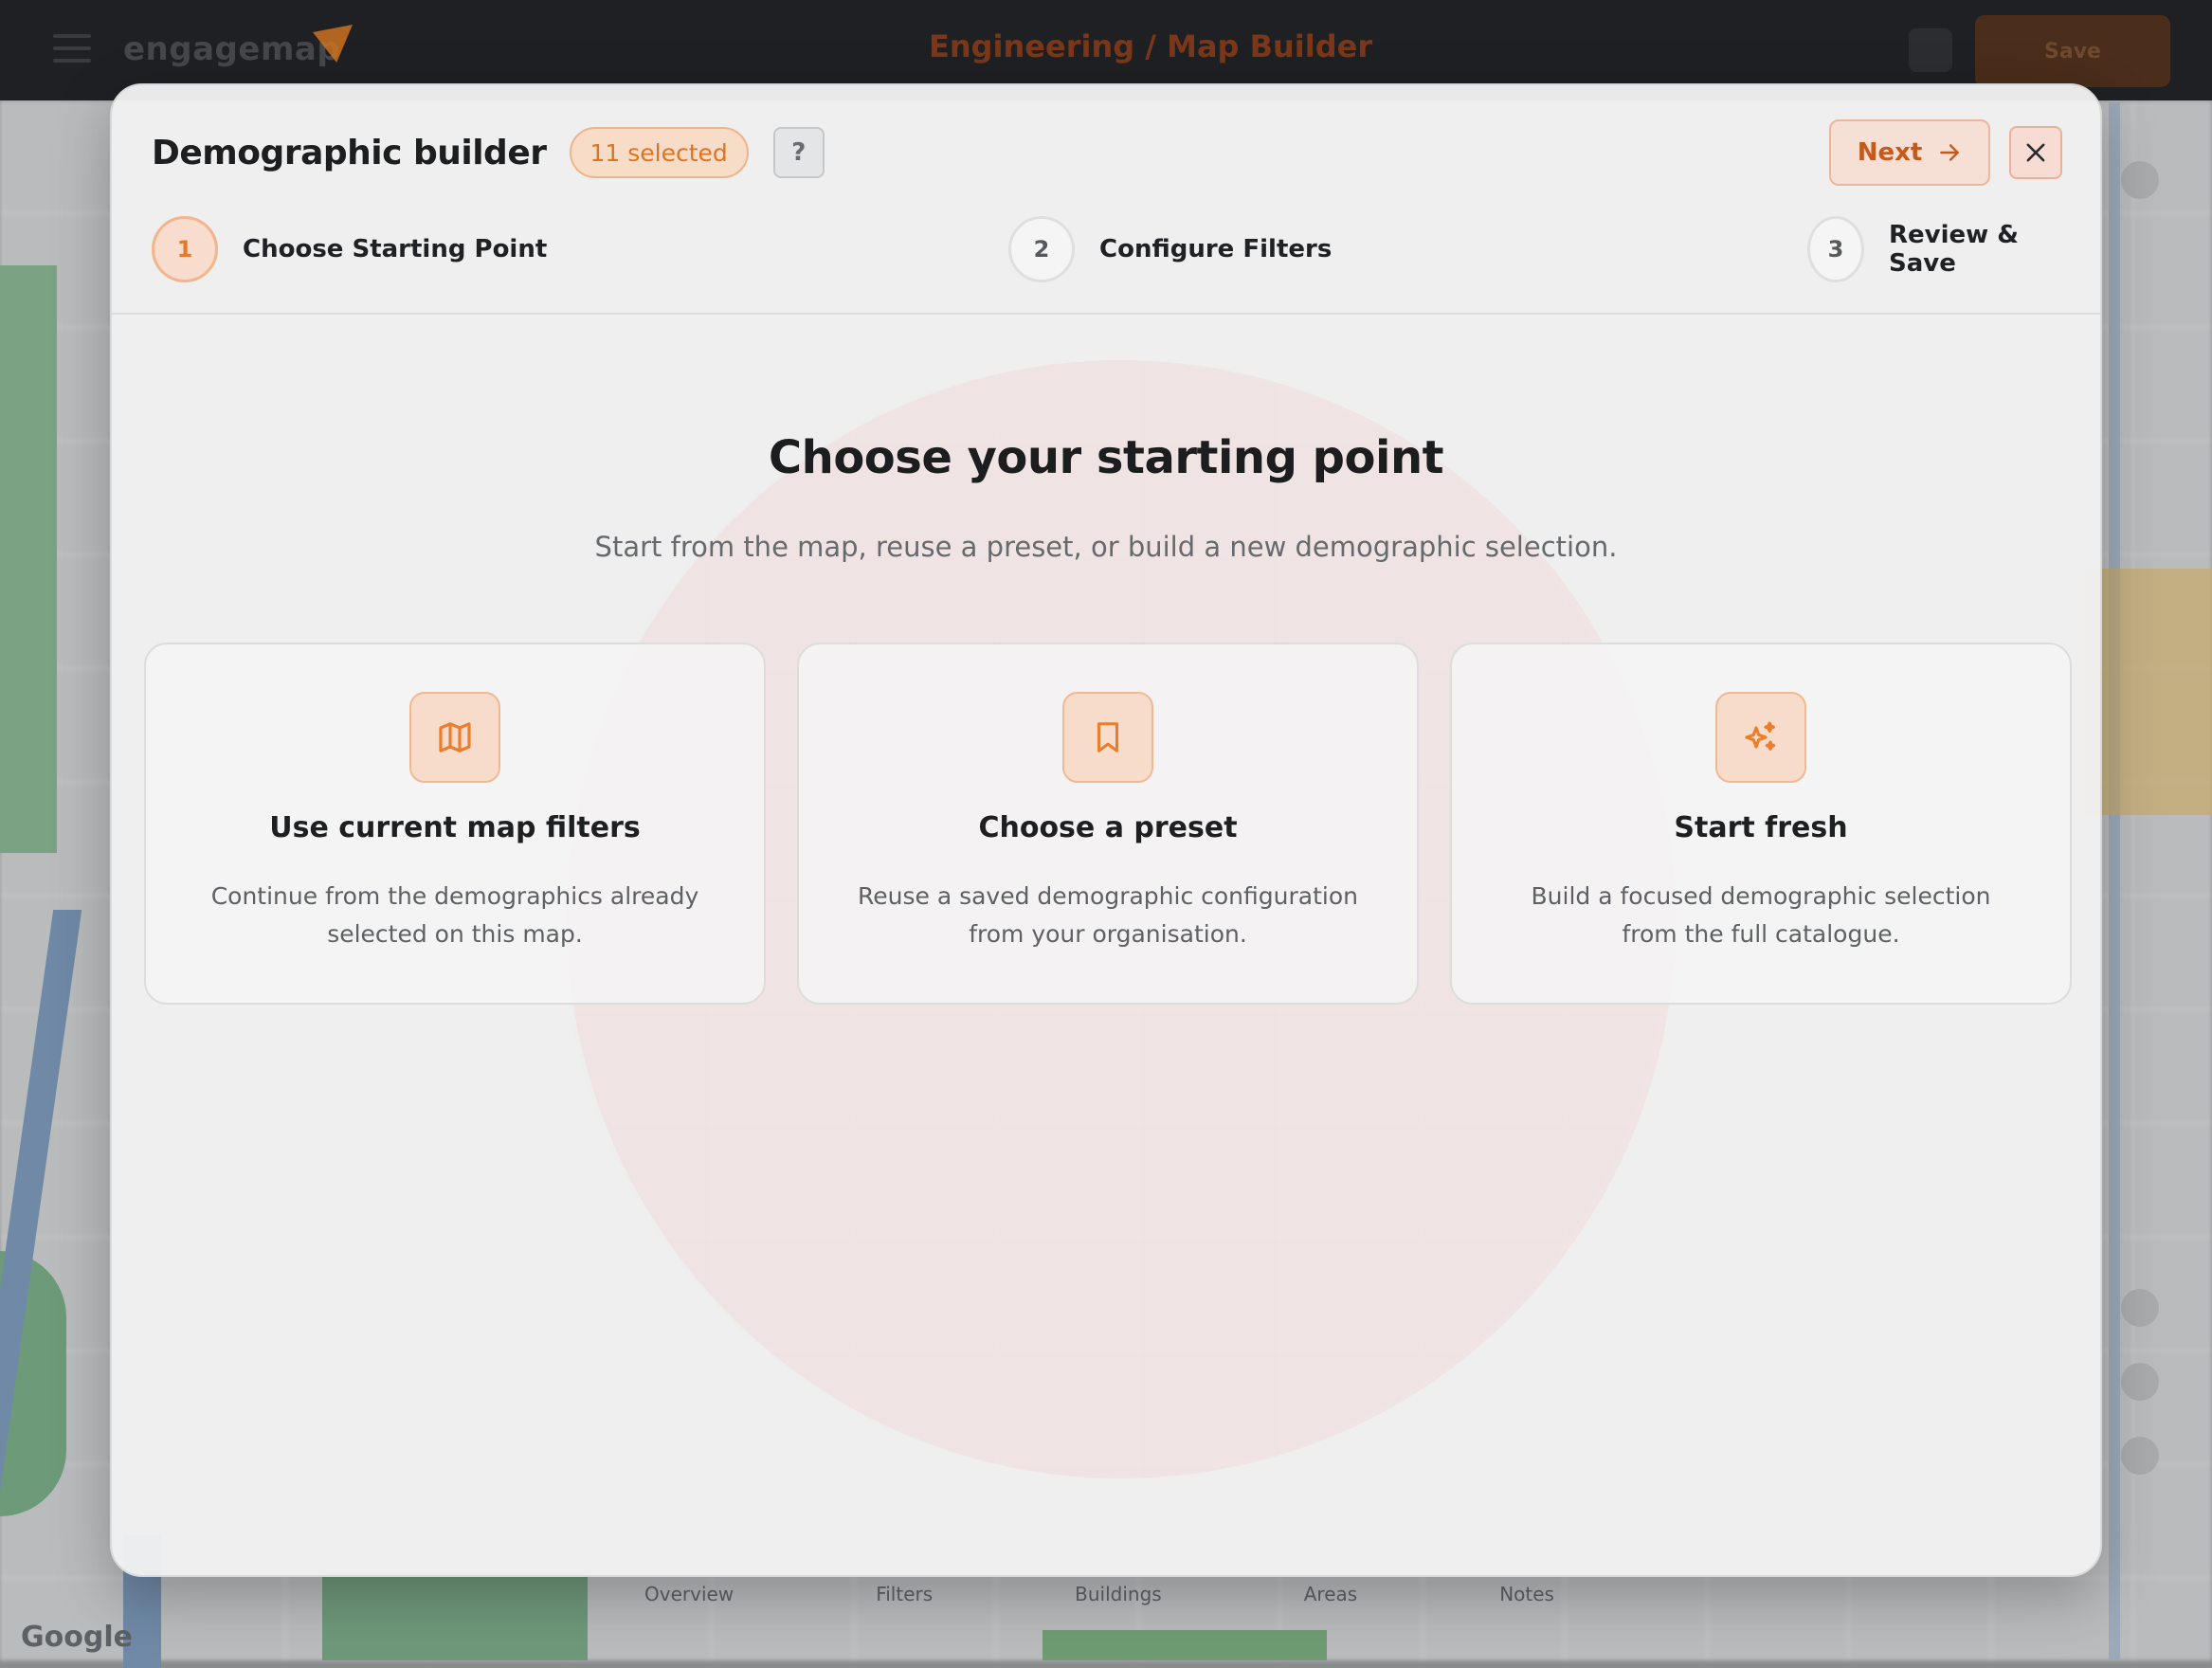  I want to click on close-icon, so click(2035, 153).